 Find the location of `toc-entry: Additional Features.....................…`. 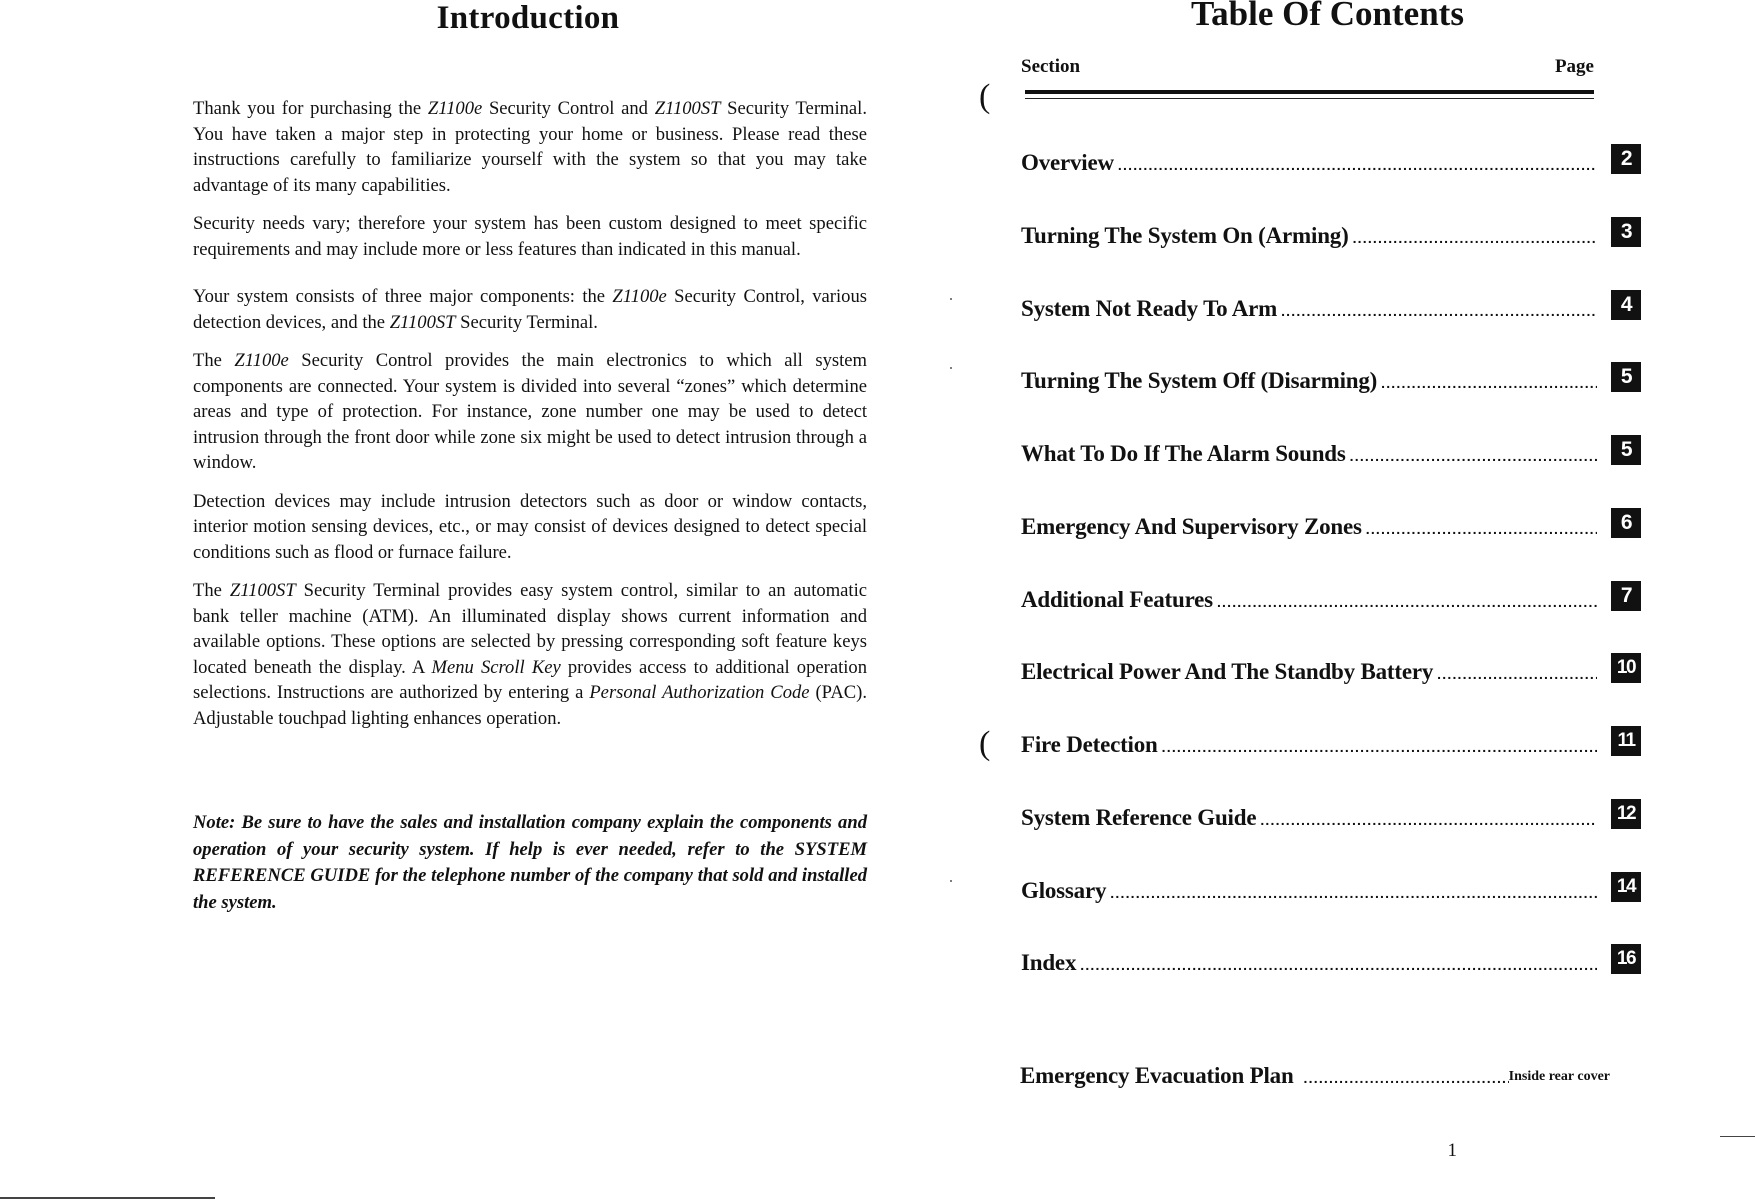

toc-entry: Additional Features.....................… is located at coordinates (1331, 597).